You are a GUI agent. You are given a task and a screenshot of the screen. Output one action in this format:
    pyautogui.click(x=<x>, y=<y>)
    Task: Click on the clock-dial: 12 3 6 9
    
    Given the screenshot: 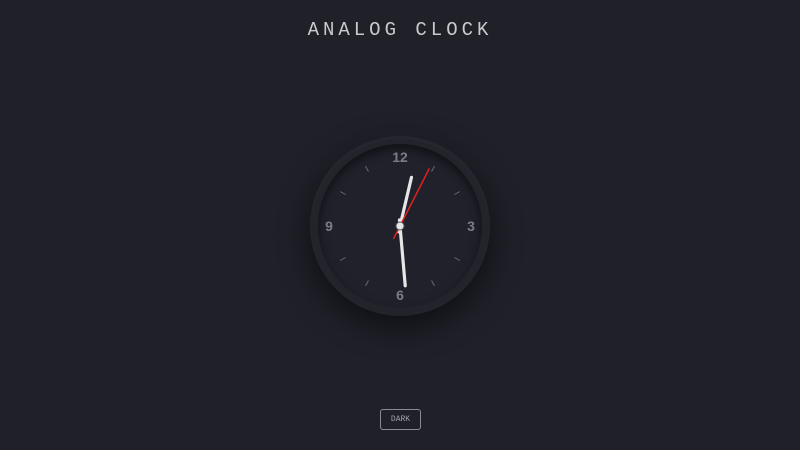 What is the action you would take?
    pyautogui.click(x=400, y=226)
    